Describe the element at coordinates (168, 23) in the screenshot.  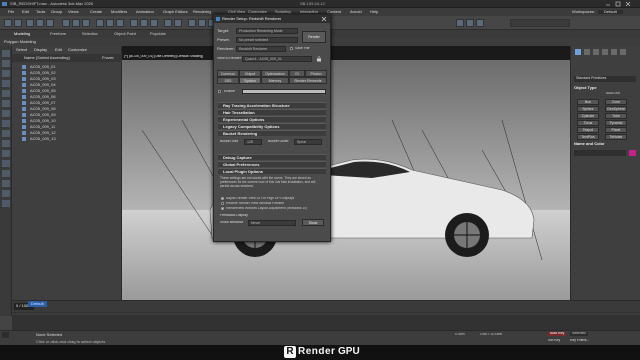
I see `mirror-icon` at that location.